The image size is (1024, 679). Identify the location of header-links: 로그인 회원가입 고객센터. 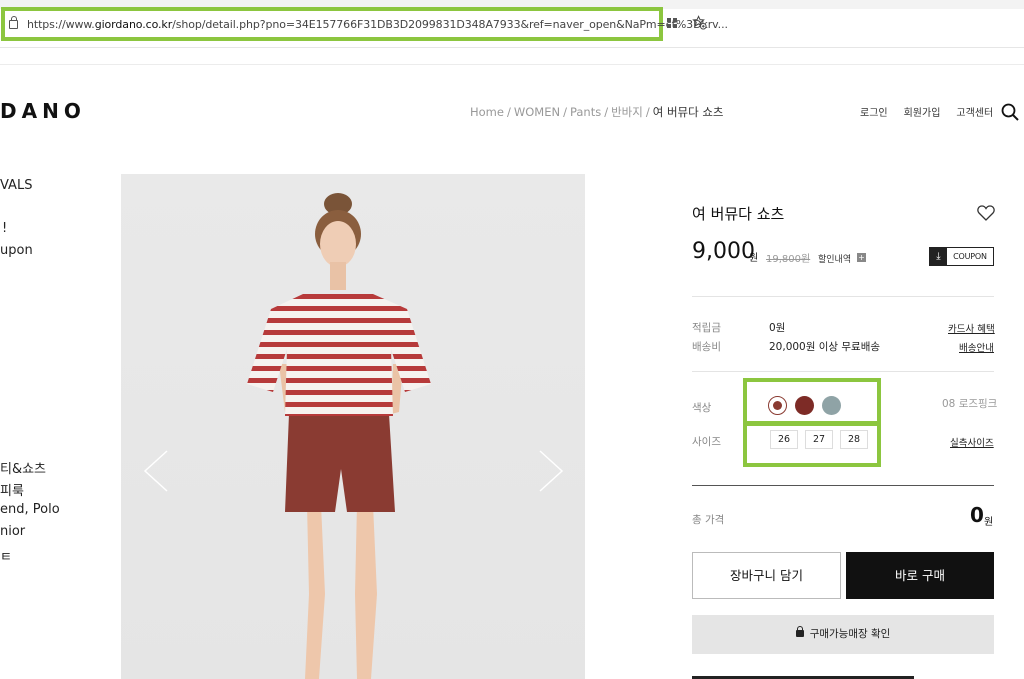
(934, 111).